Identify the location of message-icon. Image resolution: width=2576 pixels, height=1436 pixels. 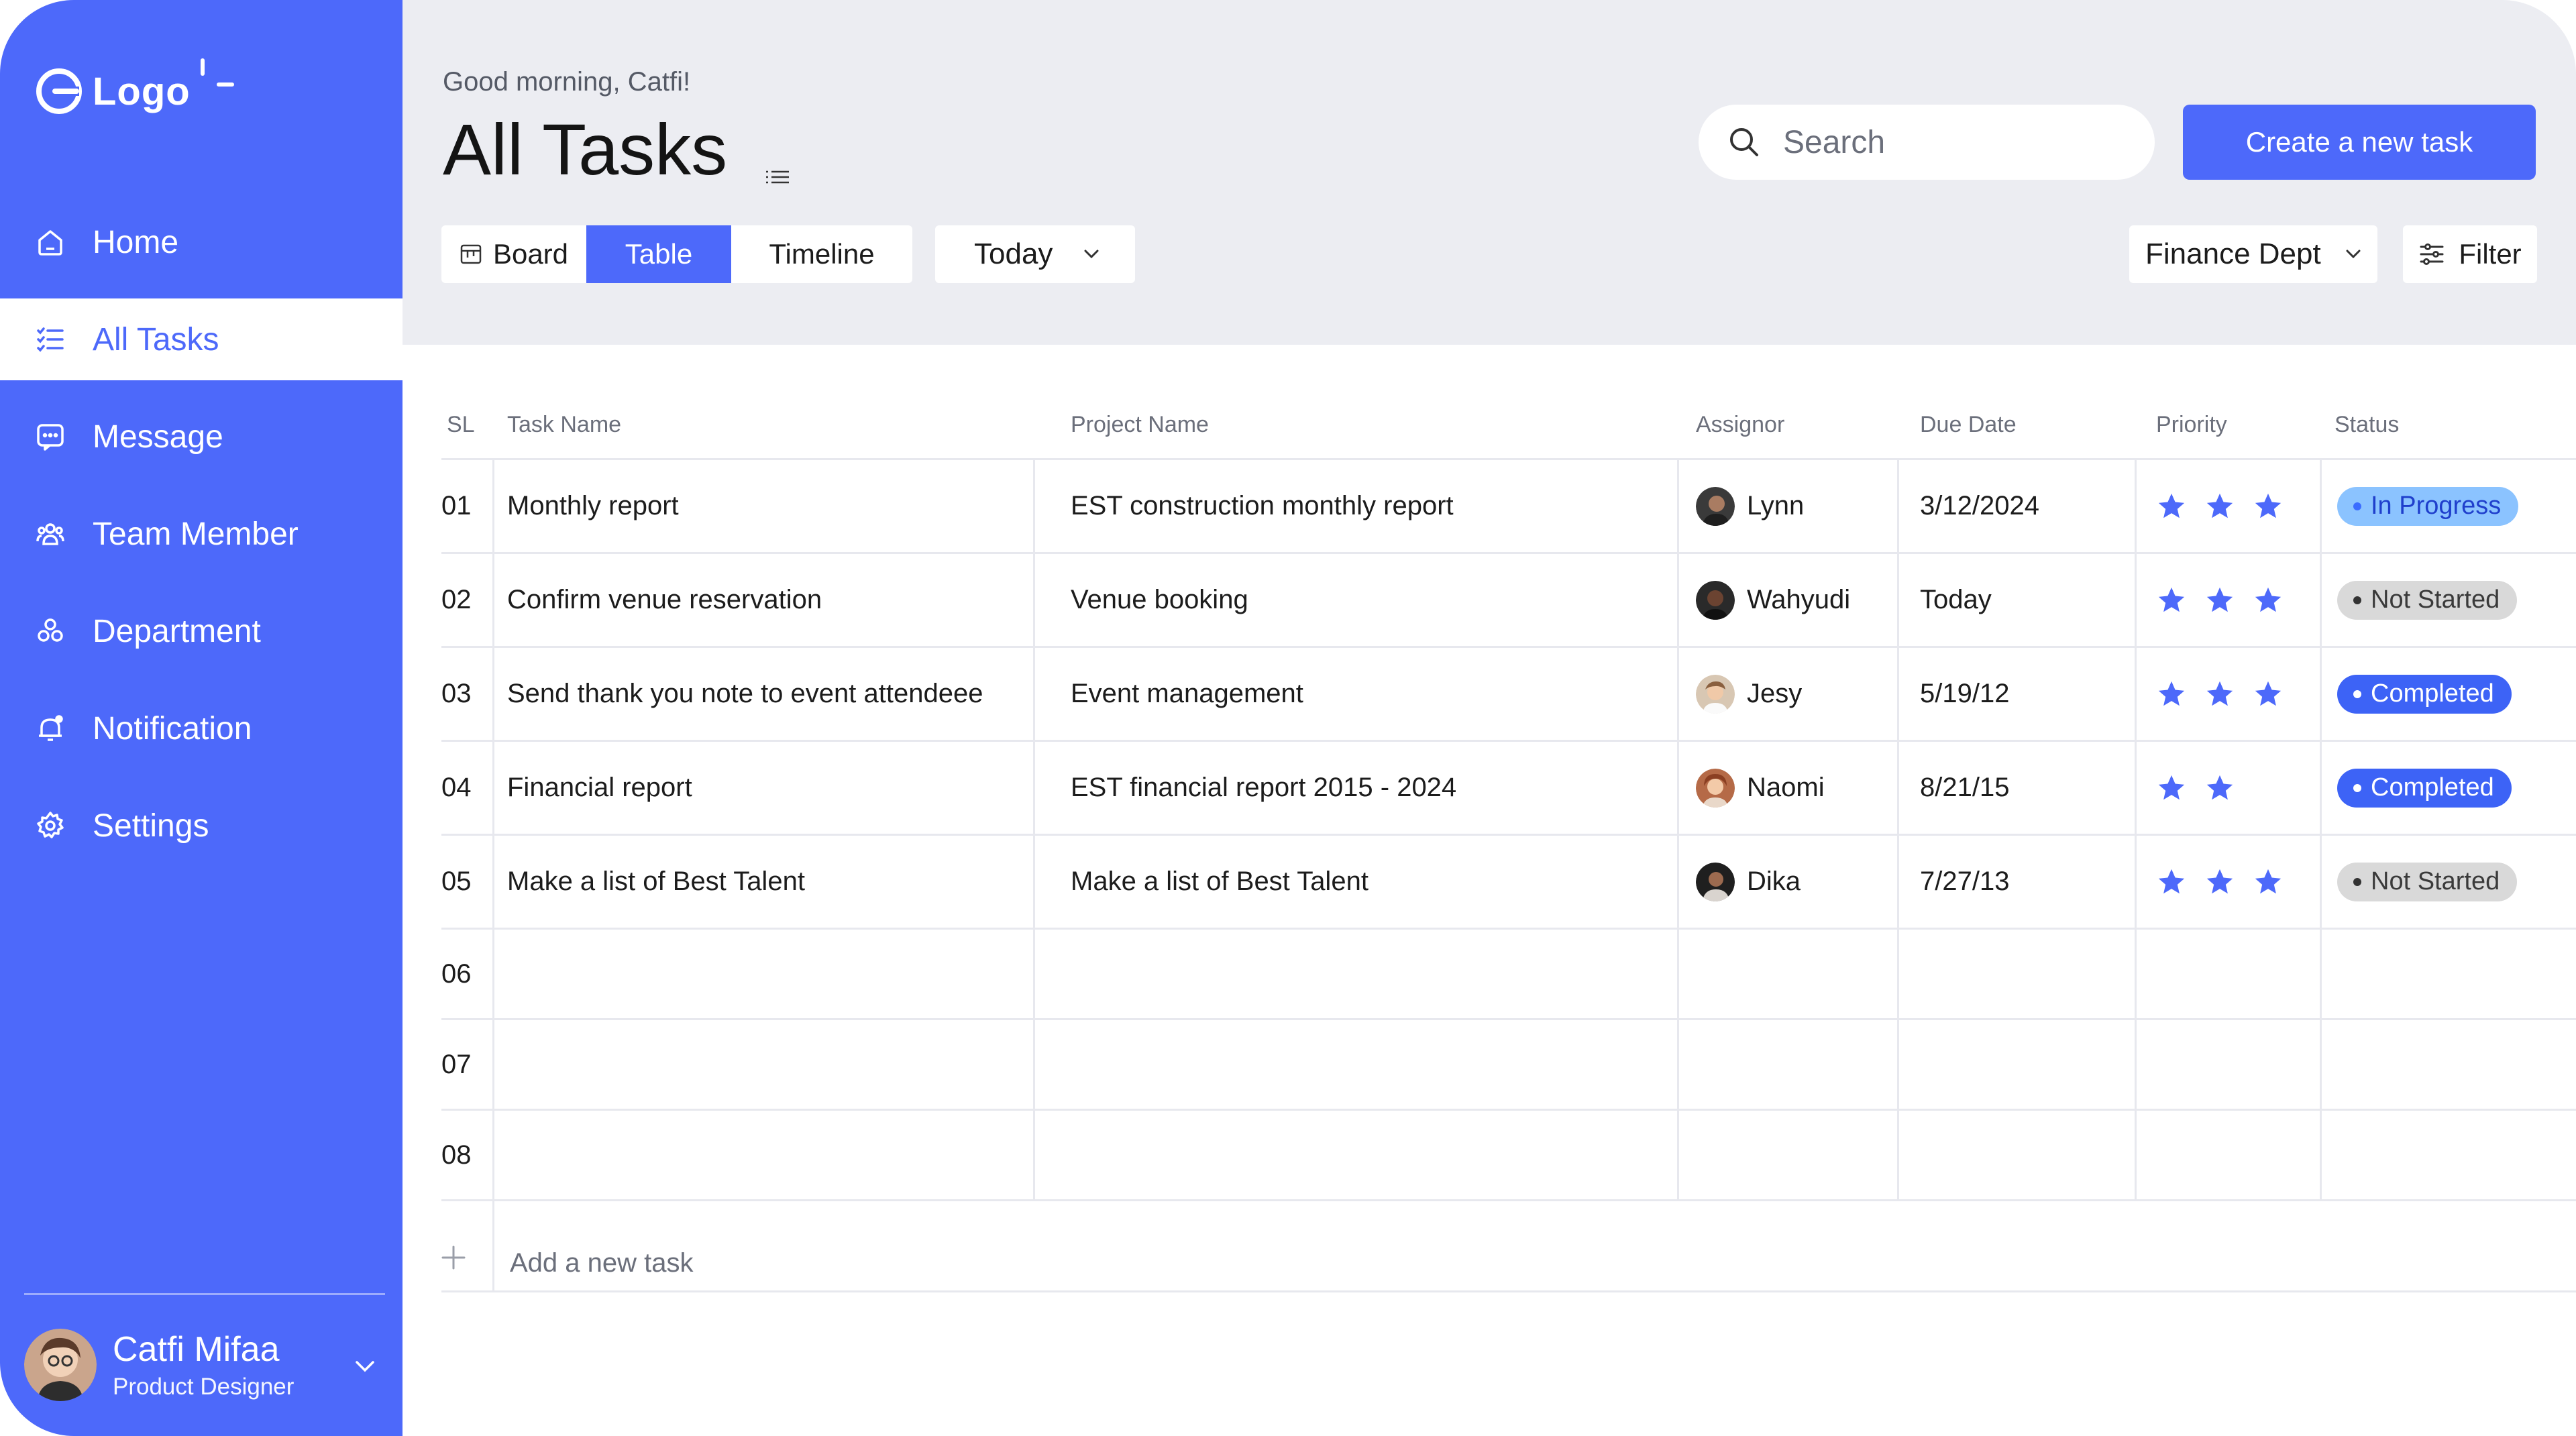
(50, 437).